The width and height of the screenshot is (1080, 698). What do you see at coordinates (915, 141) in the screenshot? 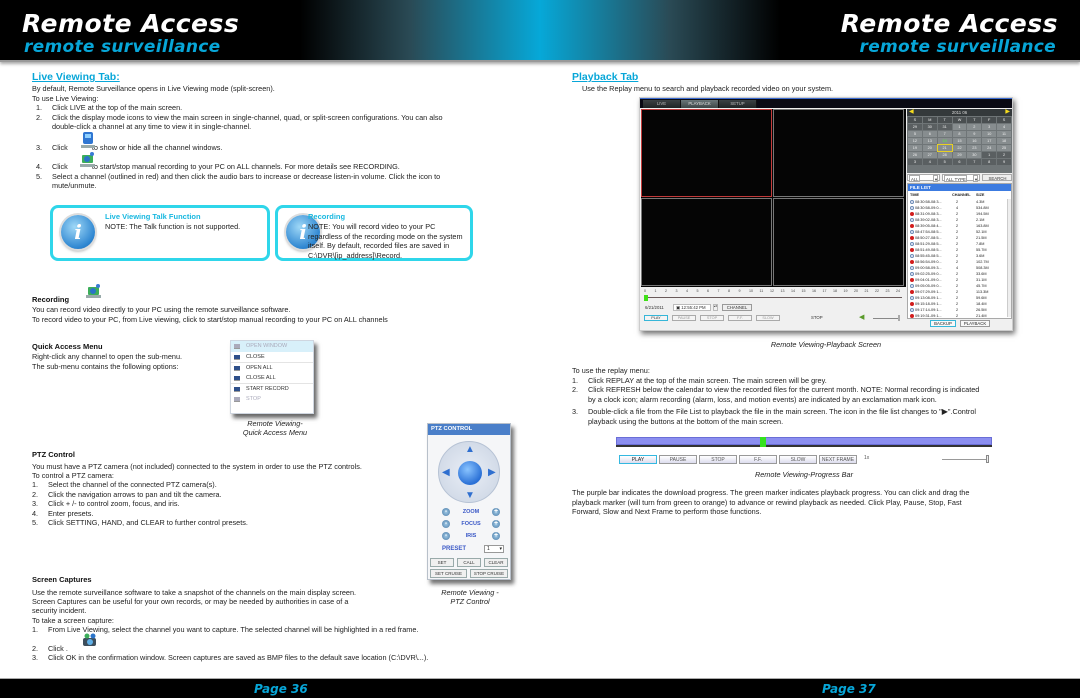
I see `calendar-day: 12` at bounding box center [915, 141].